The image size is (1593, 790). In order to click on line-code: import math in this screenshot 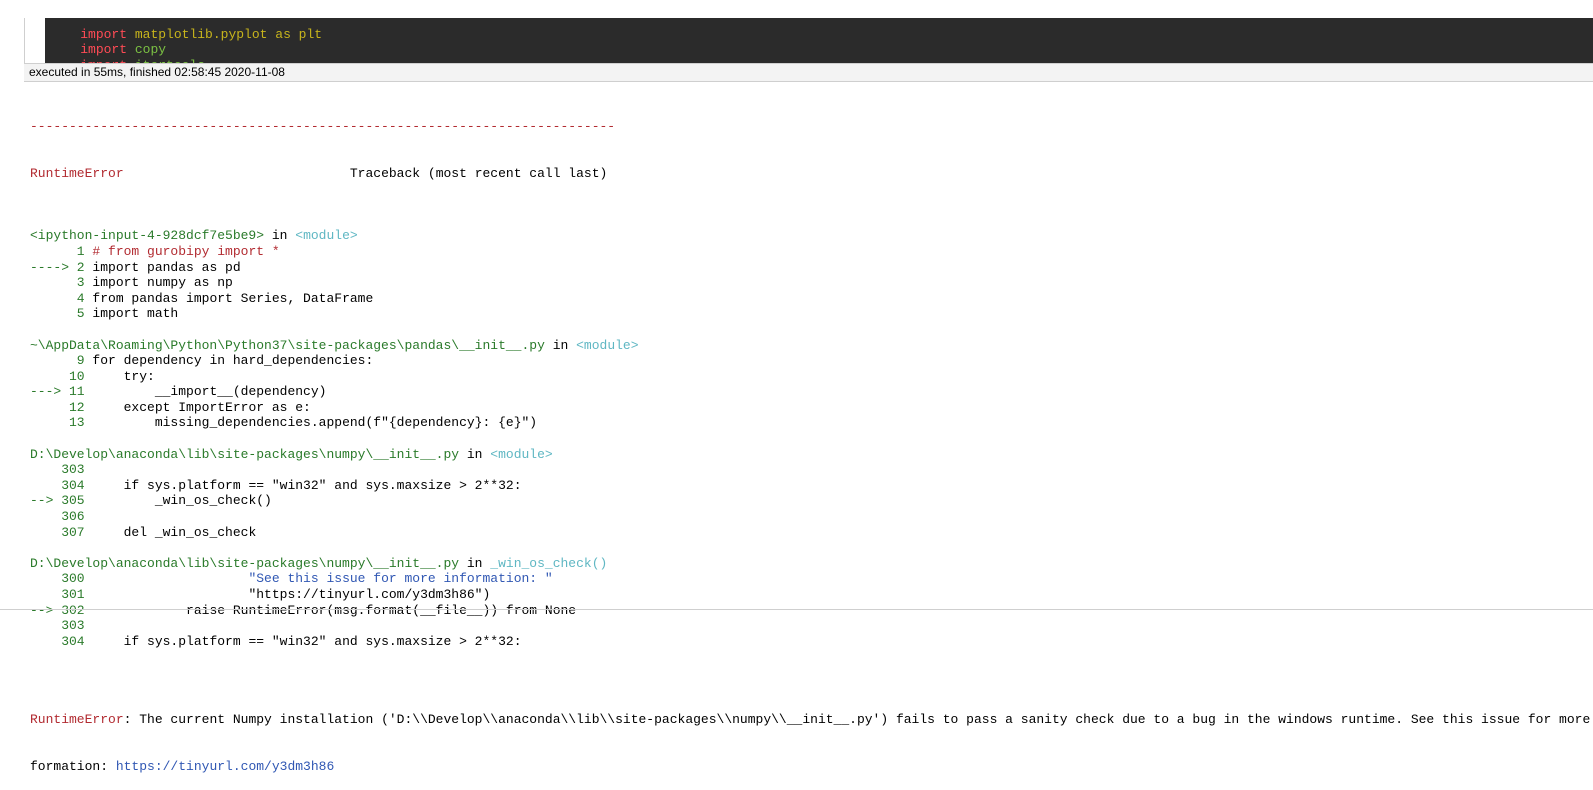, I will do `click(135, 314)`.